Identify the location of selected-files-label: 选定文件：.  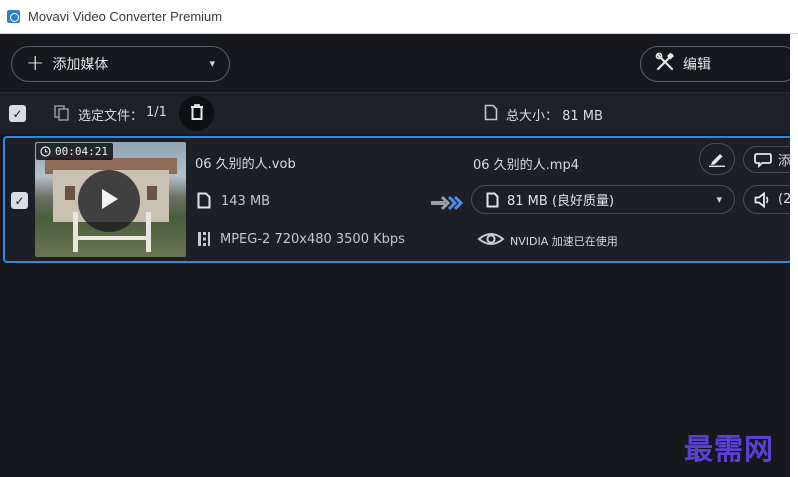
(111, 116).